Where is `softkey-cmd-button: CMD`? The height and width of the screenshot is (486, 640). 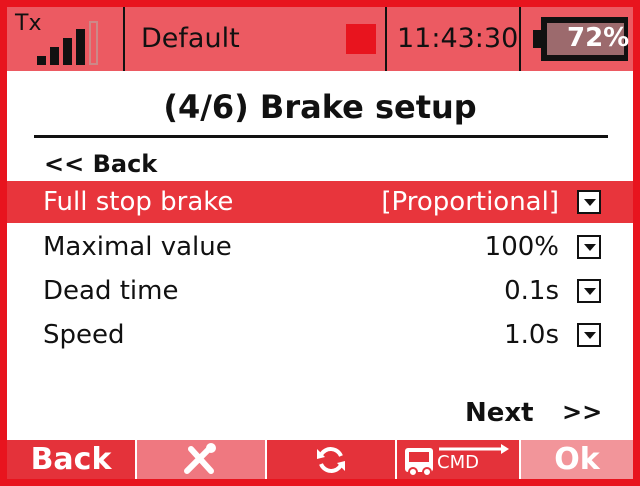
softkey-cmd-button: CMD is located at coordinates (458, 459).